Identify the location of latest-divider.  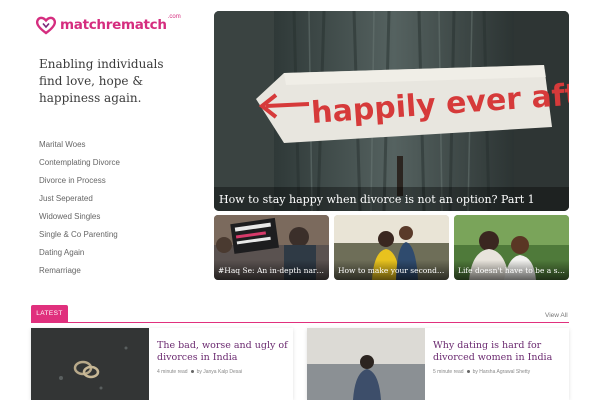
(300, 322).